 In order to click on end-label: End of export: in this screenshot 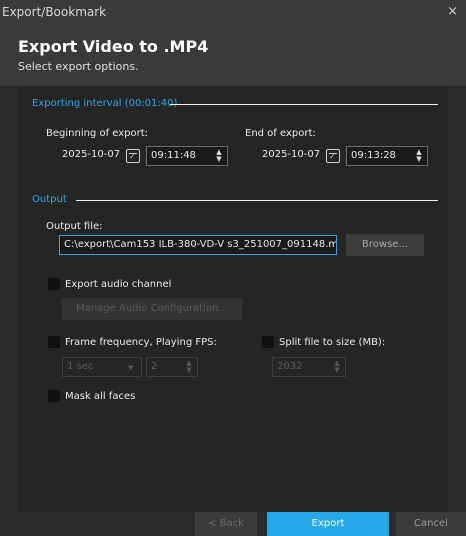, I will do `click(280, 133)`.